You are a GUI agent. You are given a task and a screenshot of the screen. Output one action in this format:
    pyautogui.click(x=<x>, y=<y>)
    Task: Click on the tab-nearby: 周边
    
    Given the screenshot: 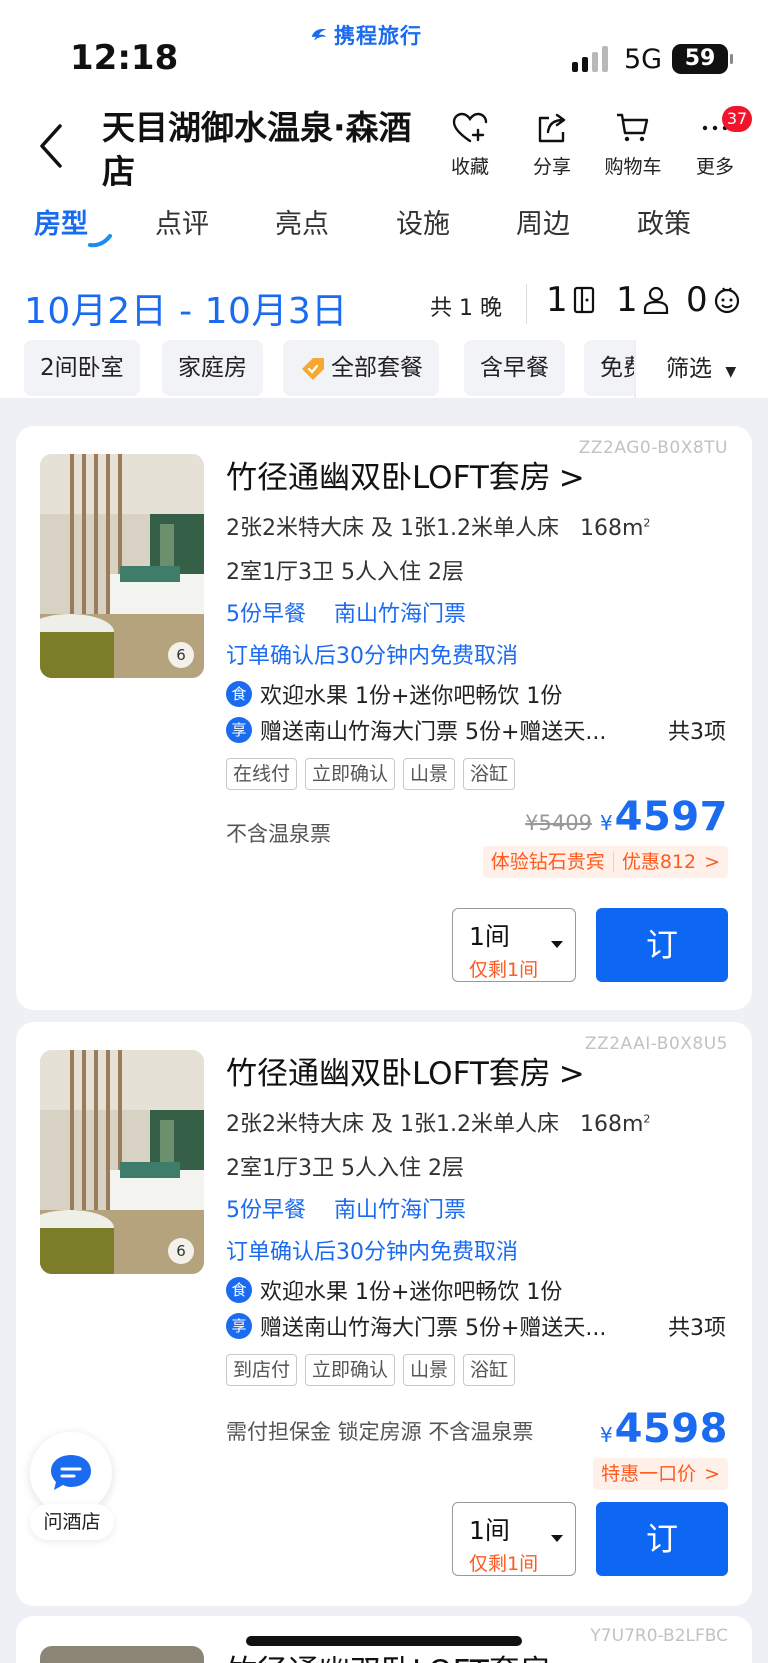 What is the action you would take?
    pyautogui.click(x=543, y=221)
    